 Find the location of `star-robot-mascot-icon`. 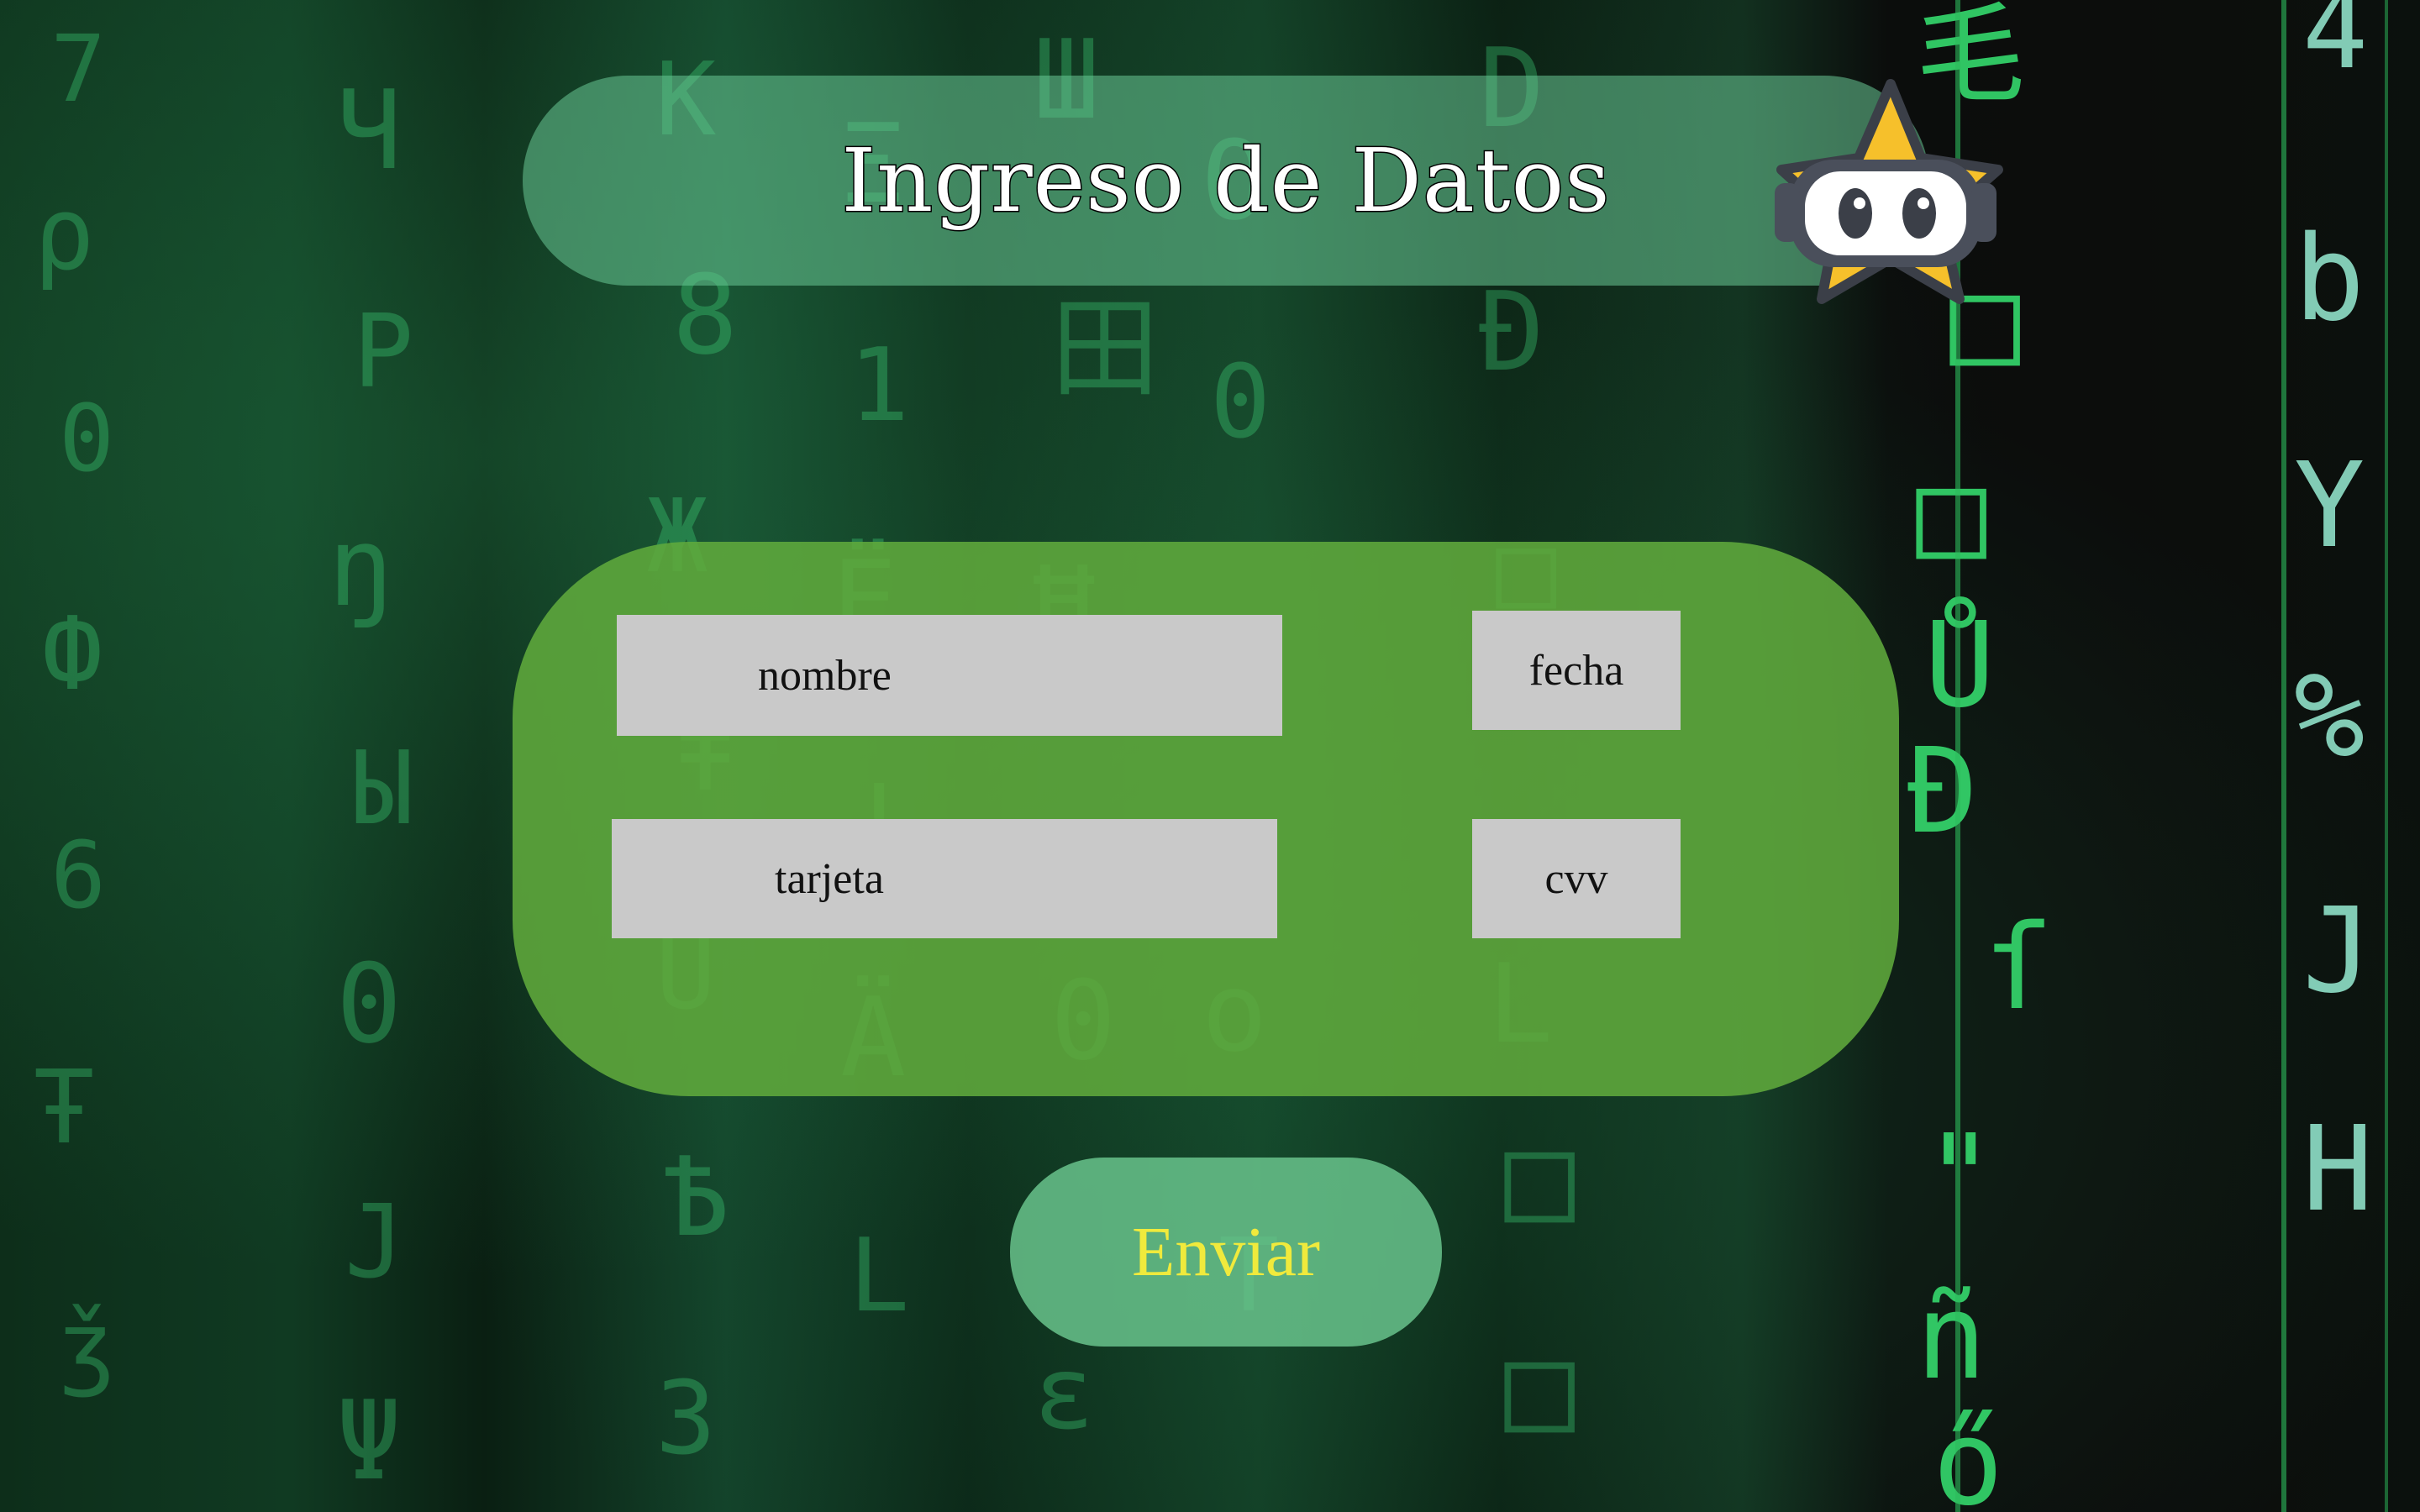

star-robot-mascot-icon is located at coordinates (1889, 191).